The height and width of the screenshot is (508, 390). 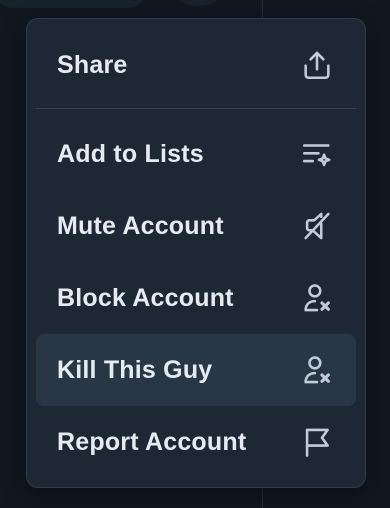 I want to click on menu-item-block-account: Block Account, so click(x=196, y=298).